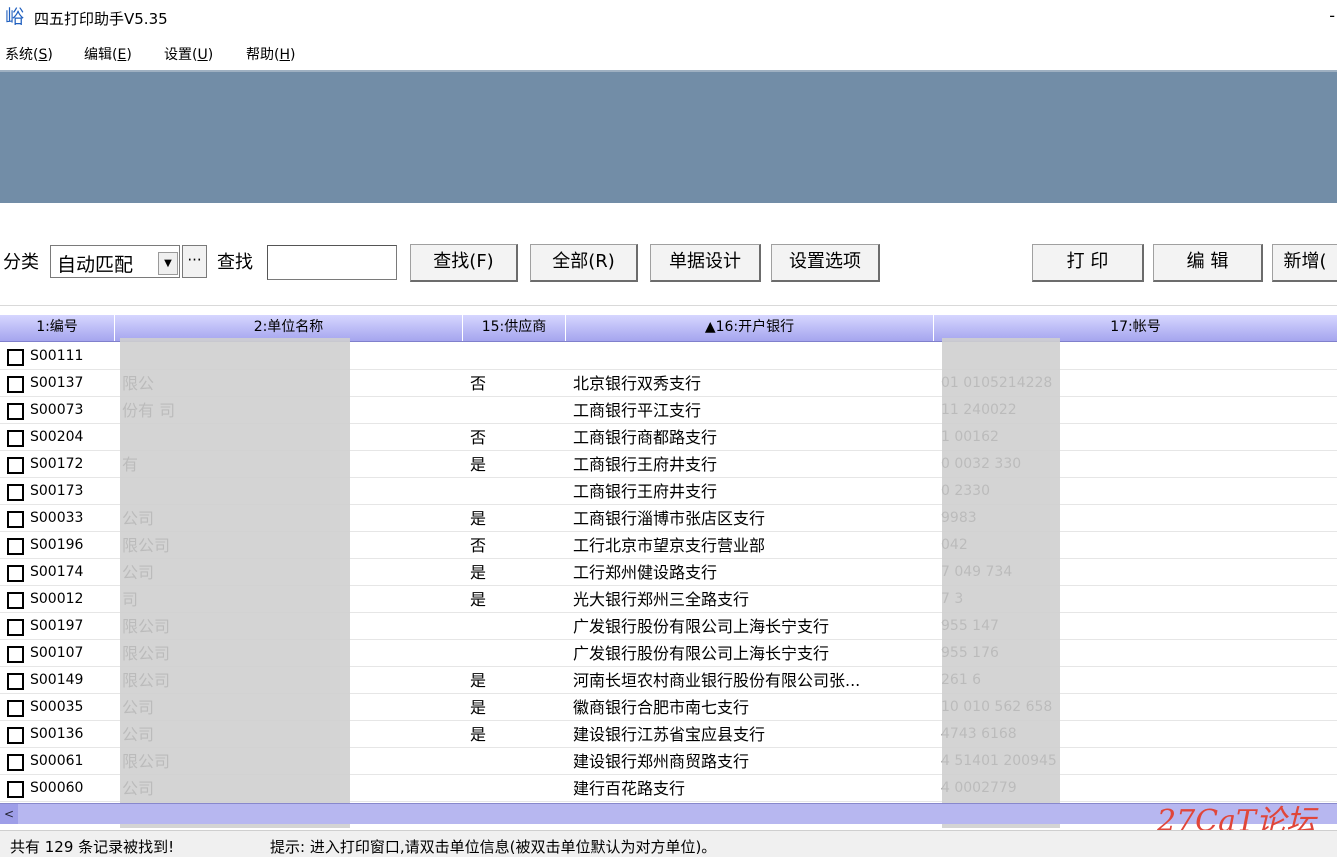  What do you see at coordinates (668, 53) in the screenshot?
I see `menu-bar: 系统(S) 编辑(E) 设置(U) 帮助(H)` at bounding box center [668, 53].